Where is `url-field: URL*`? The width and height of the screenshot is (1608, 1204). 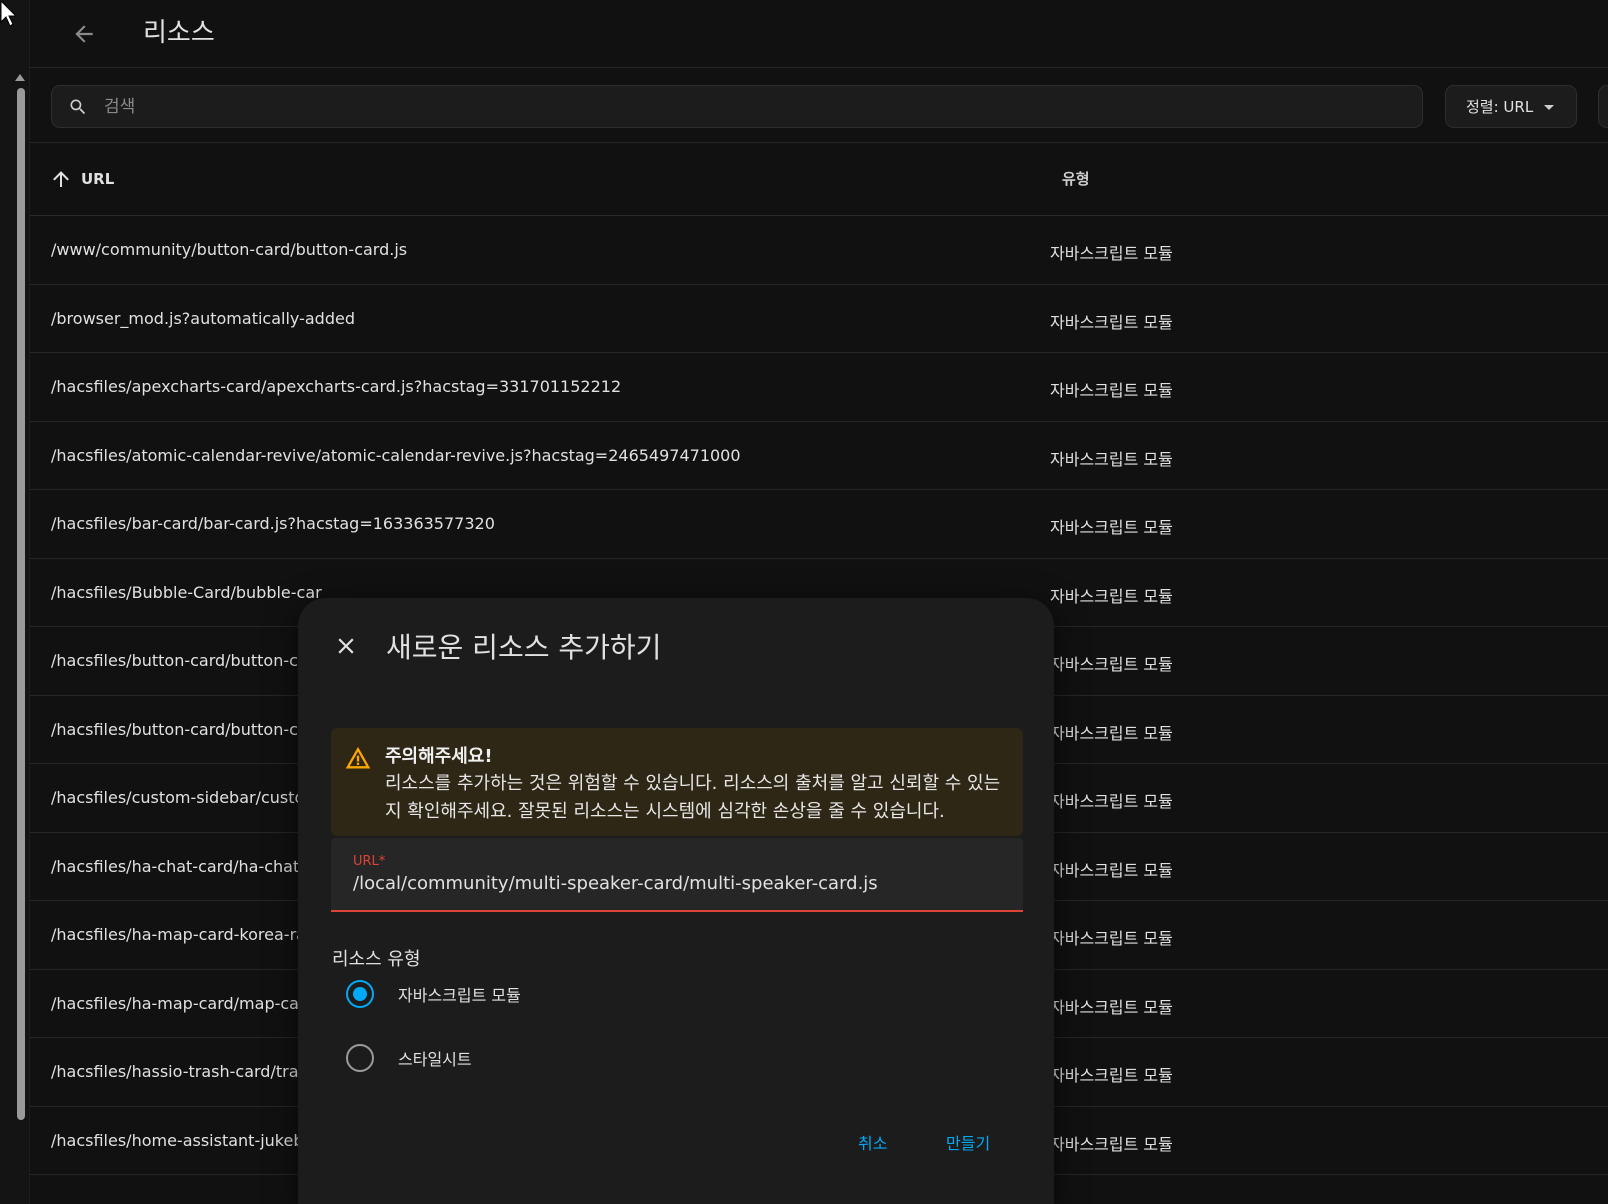 url-field: URL* is located at coordinates (677, 875).